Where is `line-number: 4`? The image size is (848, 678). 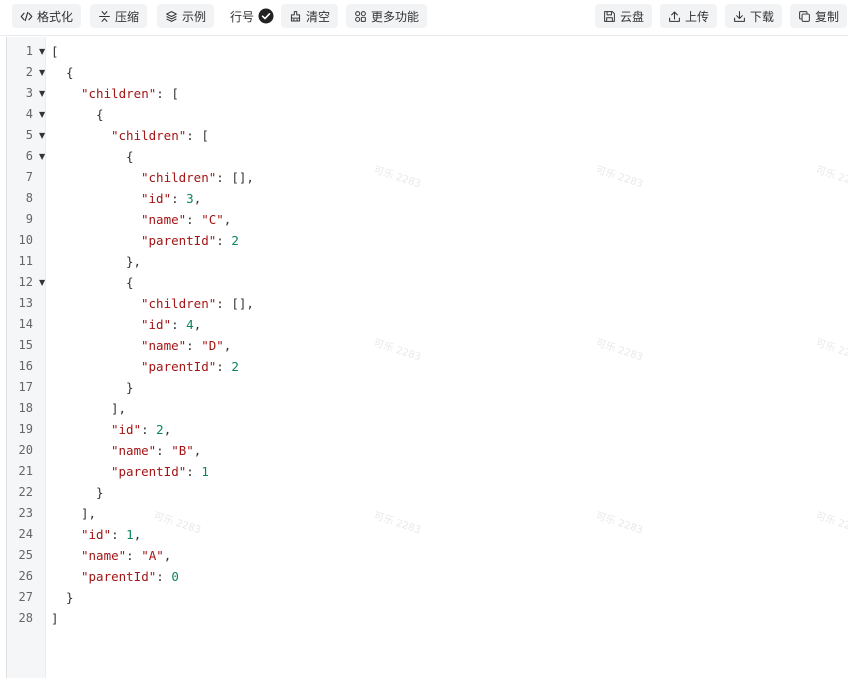 line-number: 4 is located at coordinates (29, 114).